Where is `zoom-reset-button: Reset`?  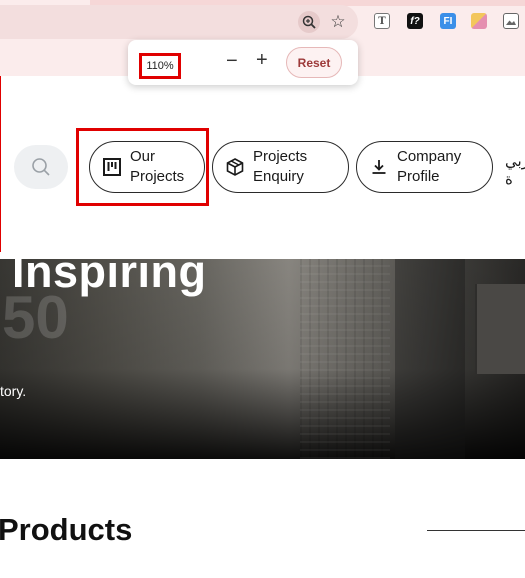
zoom-reset-button: Reset is located at coordinates (314, 62).